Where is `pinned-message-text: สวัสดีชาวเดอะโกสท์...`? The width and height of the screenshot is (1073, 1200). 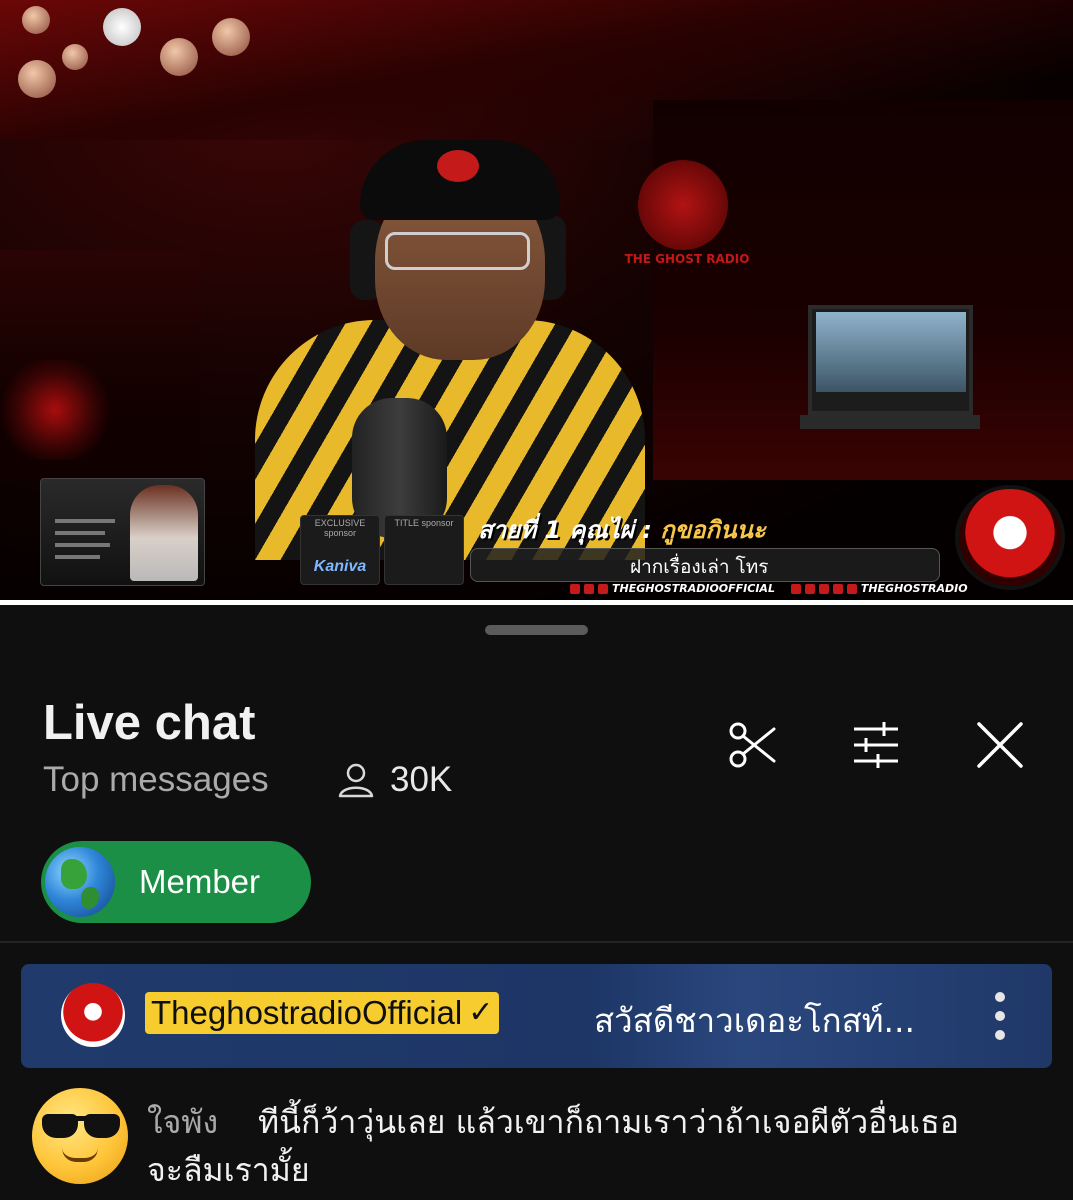
pinned-message-text: สวัสดีชาวเดอะโกสท์... is located at coordinates (755, 1020).